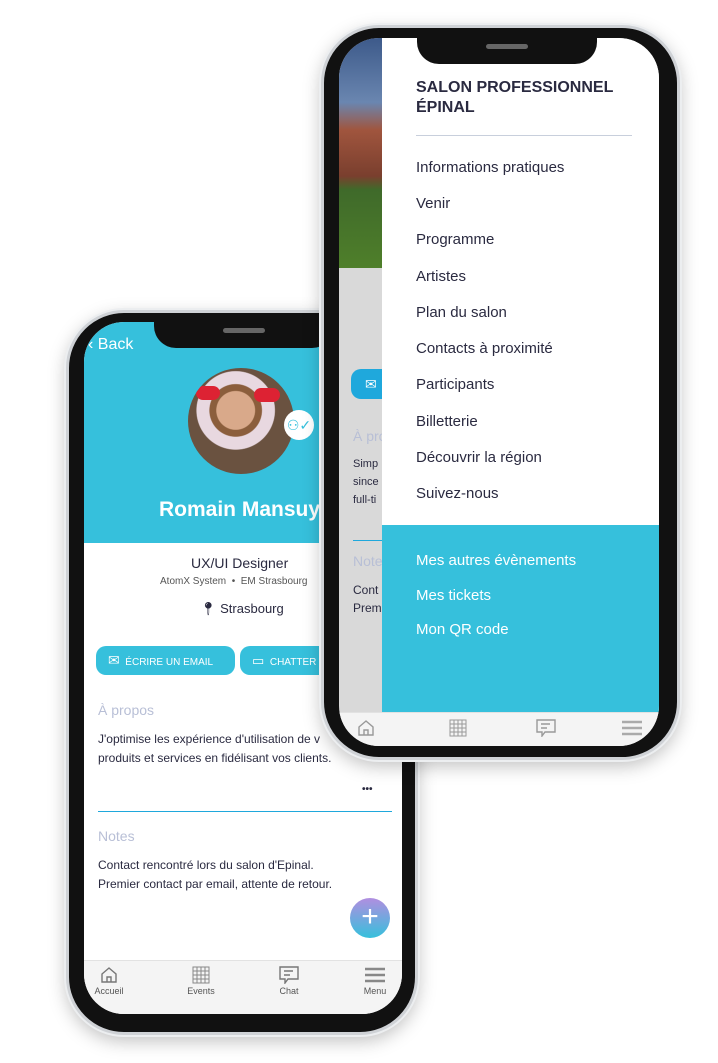 This screenshot has width=718, height=1063. Describe the element at coordinates (455, 384) in the screenshot. I see `menu-item-participants: Participants` at that location.